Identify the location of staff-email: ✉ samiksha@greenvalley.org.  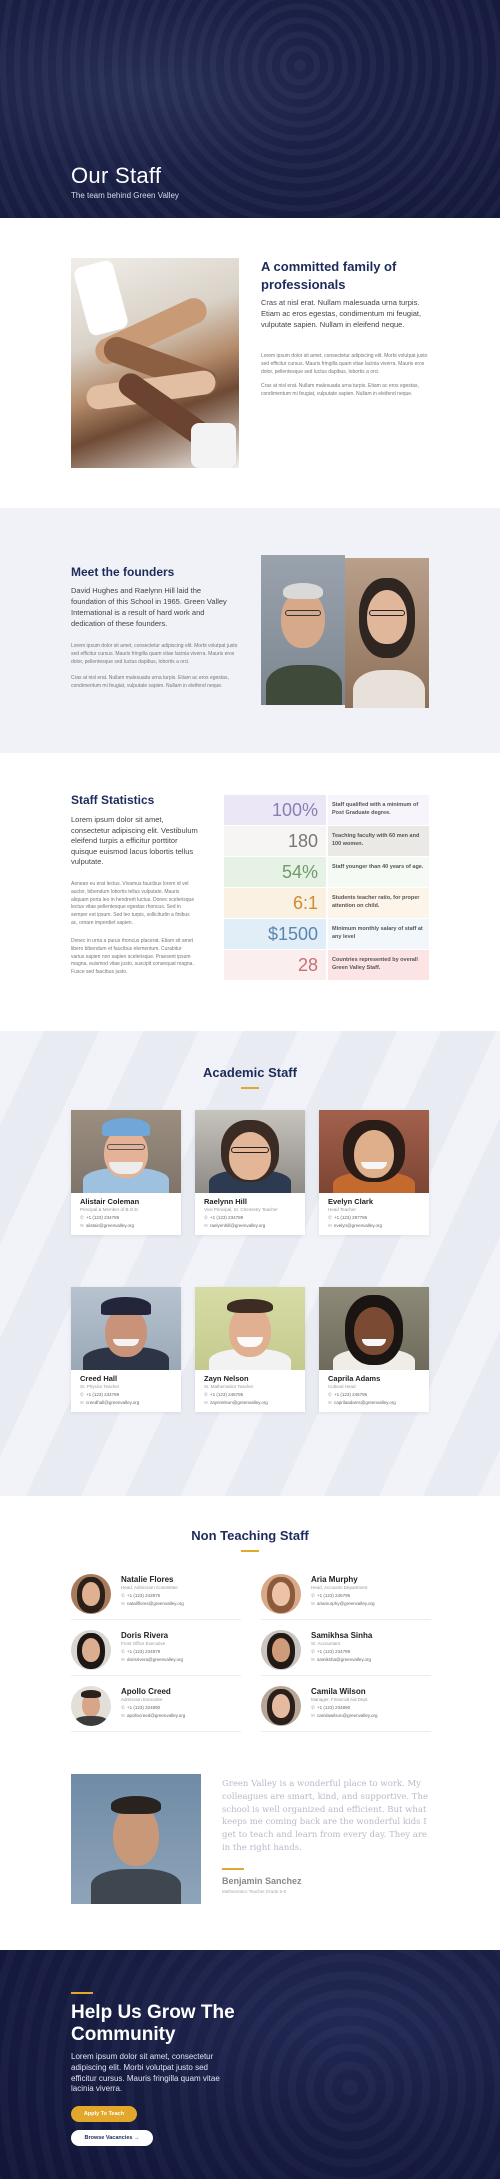
(341, 1660).